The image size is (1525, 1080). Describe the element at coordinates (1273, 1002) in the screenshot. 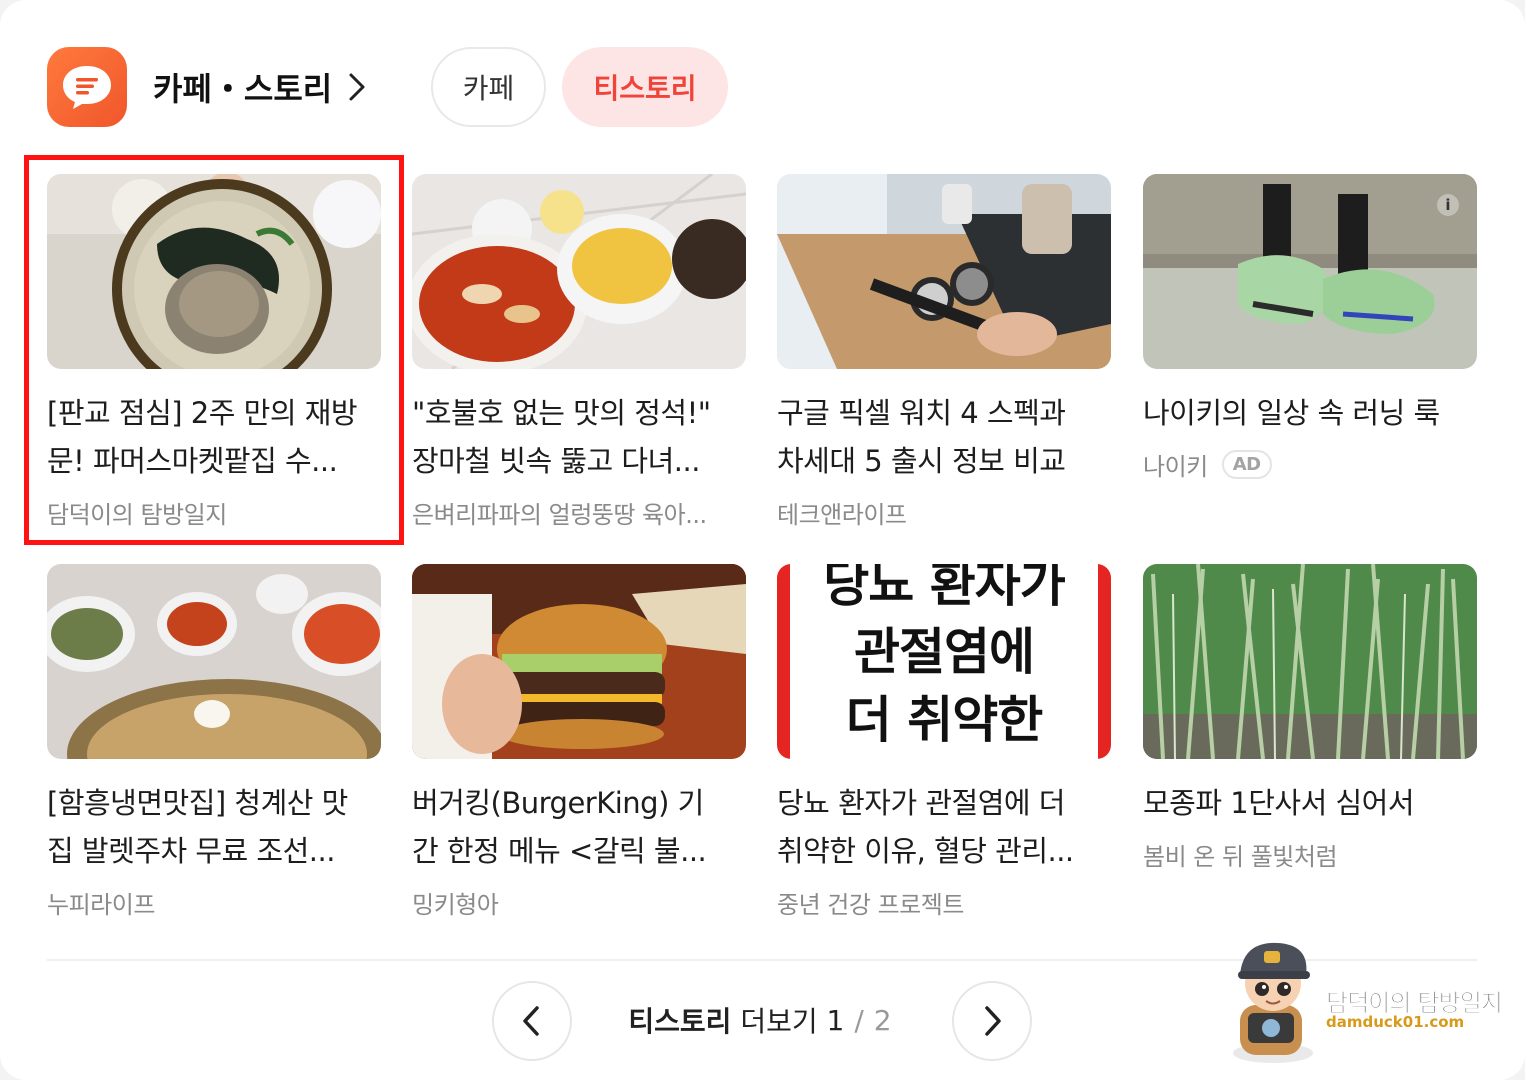

I see `mascot-icon` at that location.